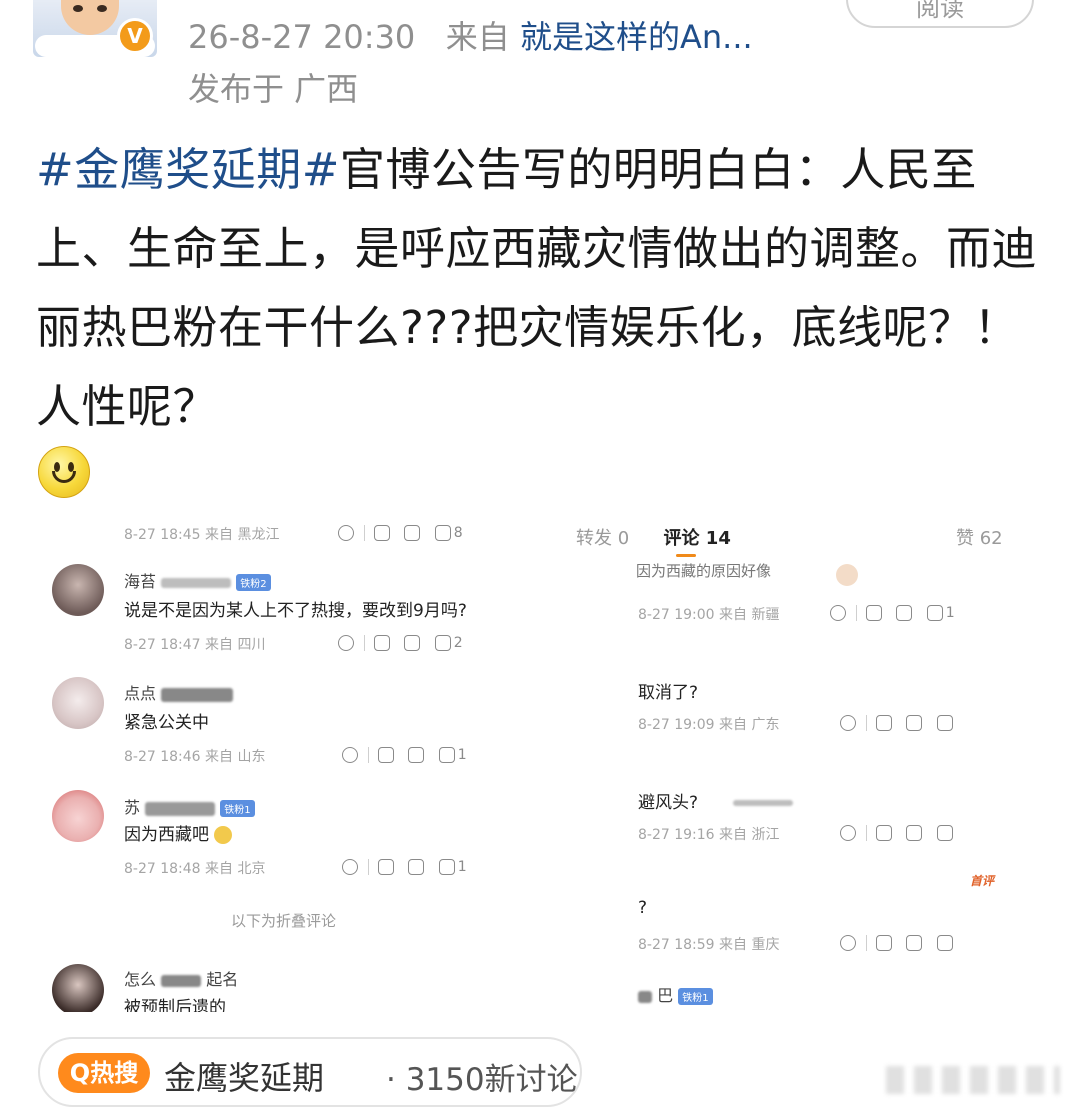  What do you see at coordinates (482, 1080) in the screenshot?
I see `topic-discussion-count: · 3150新讨论` at bounding box center [482, 1080].